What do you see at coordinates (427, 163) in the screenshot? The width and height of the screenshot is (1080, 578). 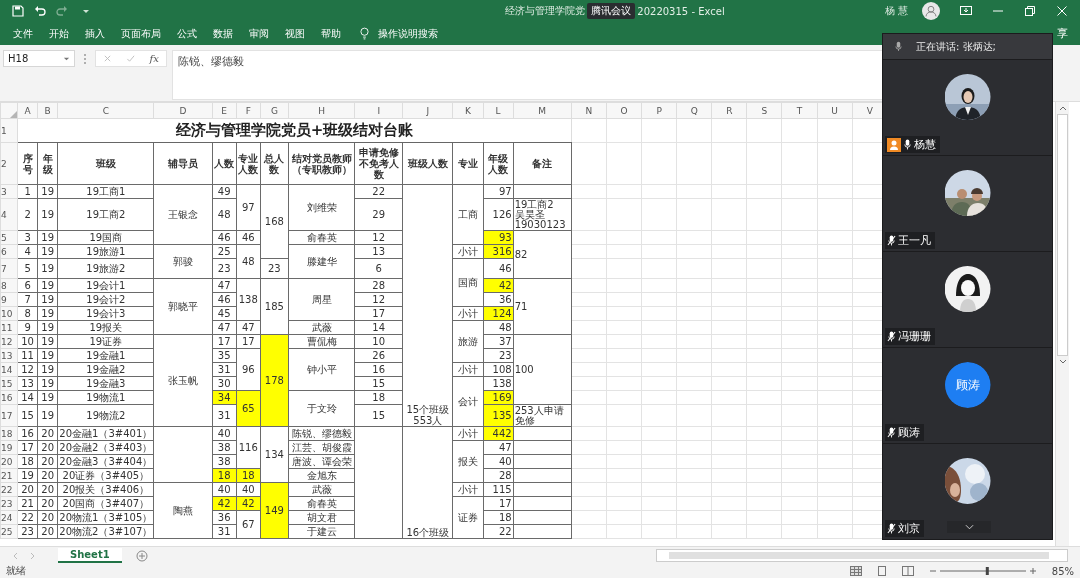 I see `column-heading: 班级人数` at bounding box center [427, 163].